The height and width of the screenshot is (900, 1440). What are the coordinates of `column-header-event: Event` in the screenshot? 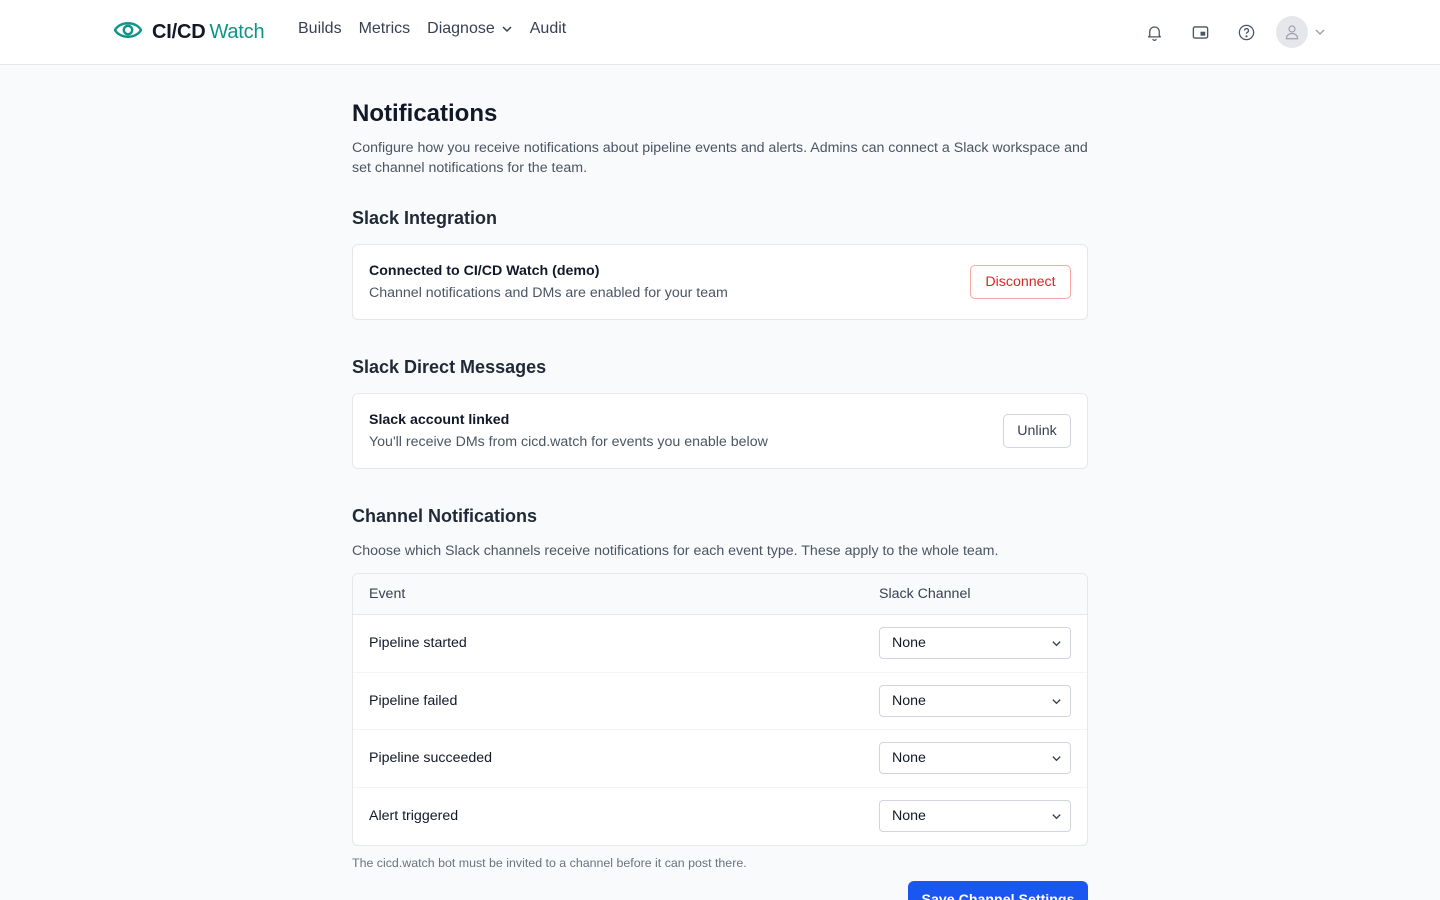 It's located at (387, 594).